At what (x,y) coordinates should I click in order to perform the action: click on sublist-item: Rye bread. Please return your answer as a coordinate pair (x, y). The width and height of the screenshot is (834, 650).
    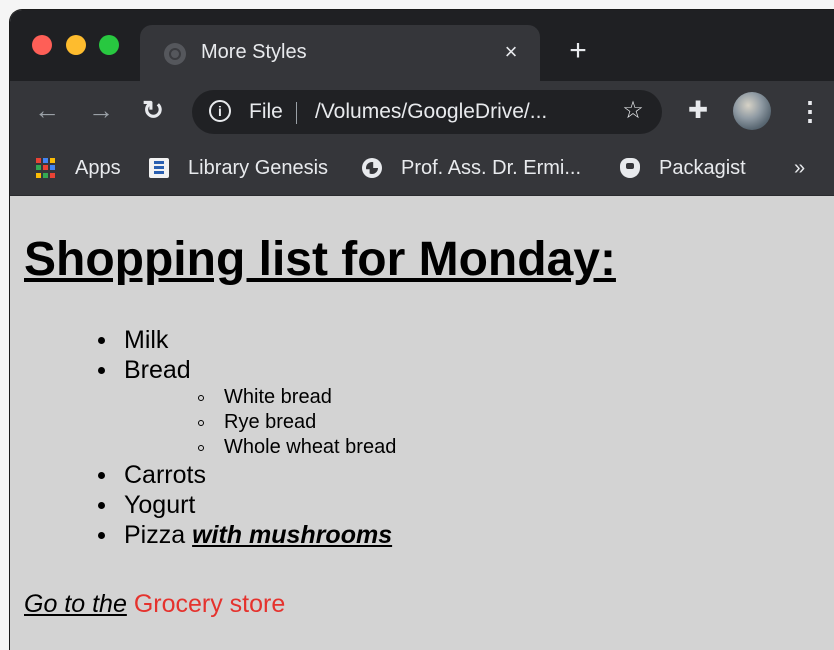
    Looking at the image, I should click on (297, 422).